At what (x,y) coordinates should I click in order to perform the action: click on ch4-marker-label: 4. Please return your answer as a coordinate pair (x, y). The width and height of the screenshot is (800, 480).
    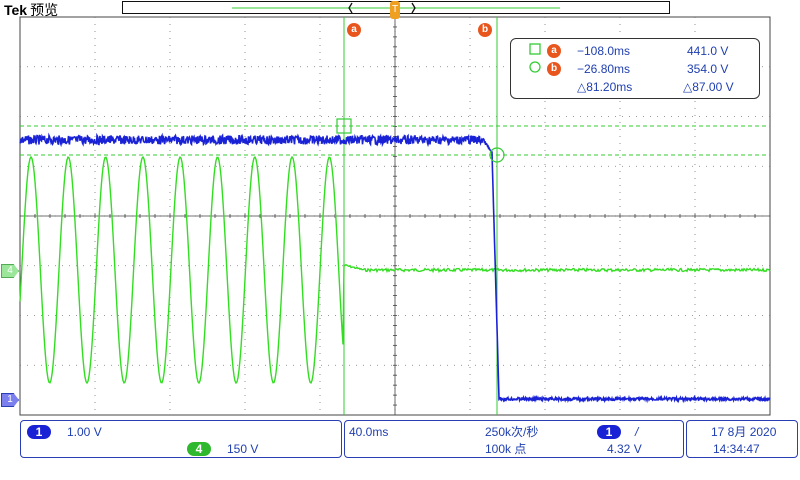
    Looking at the image, I should click on (10, 270).